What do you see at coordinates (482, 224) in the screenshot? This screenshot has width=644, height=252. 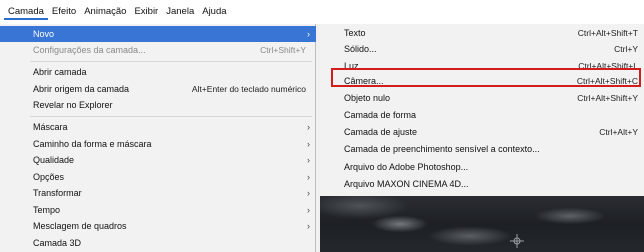 I see `composition-viewer` at bounding box center [482, 224].